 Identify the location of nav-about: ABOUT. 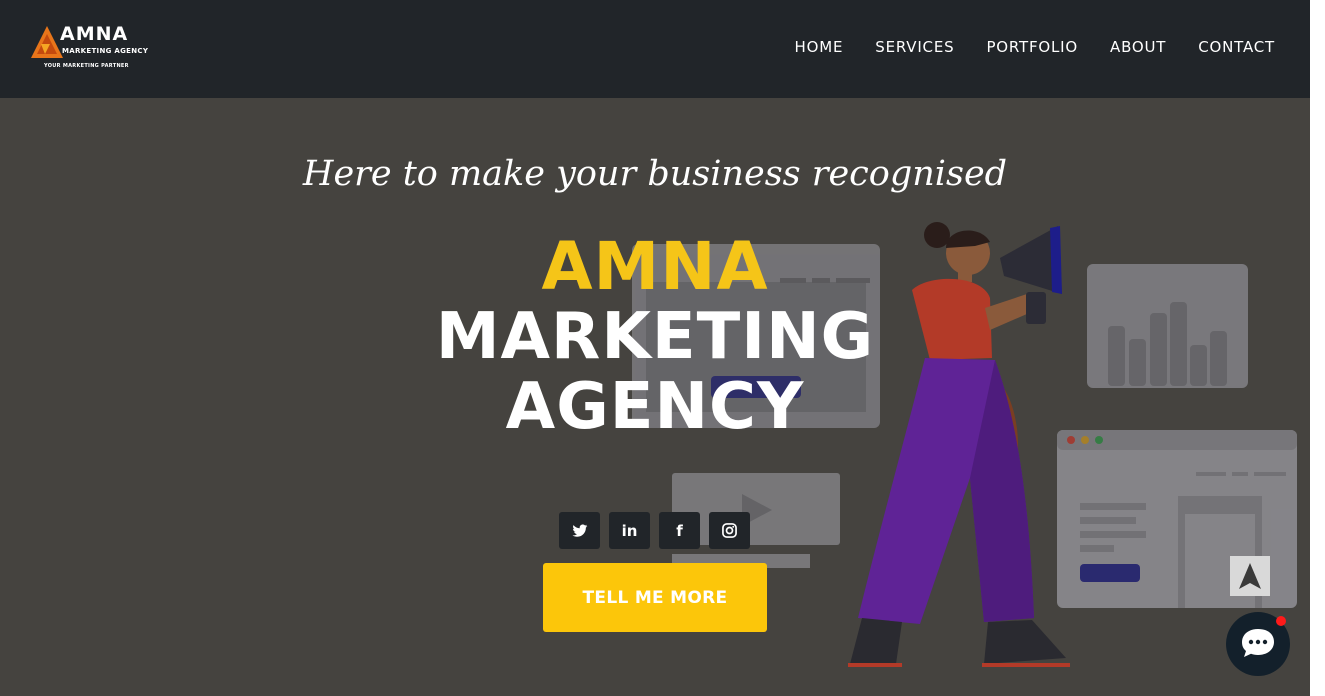
(1138, 47).